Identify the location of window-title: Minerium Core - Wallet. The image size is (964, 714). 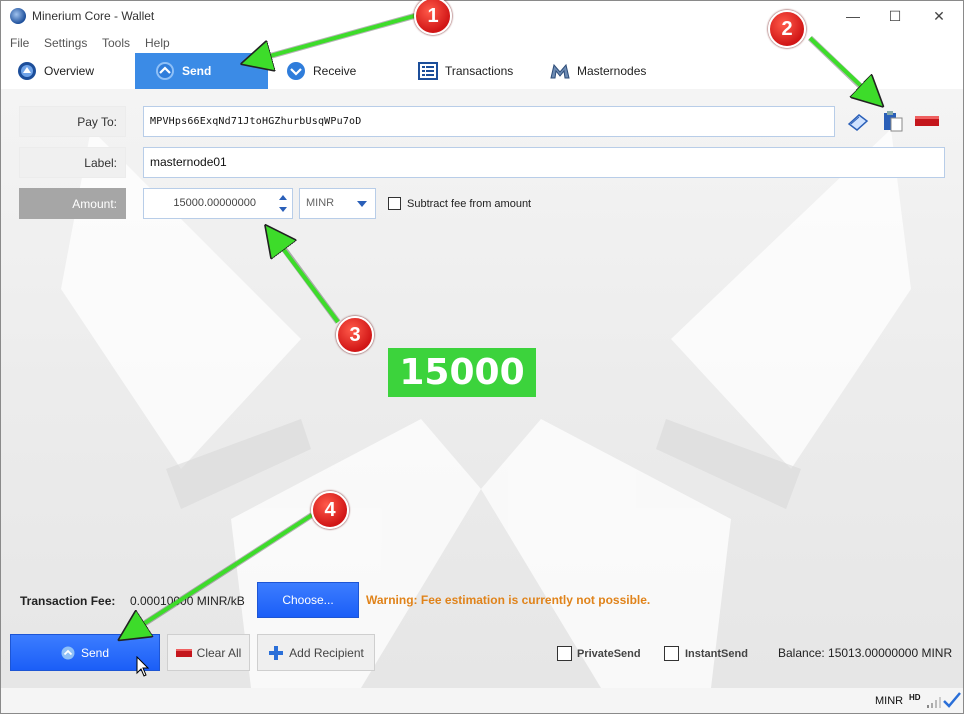
(93, 16).